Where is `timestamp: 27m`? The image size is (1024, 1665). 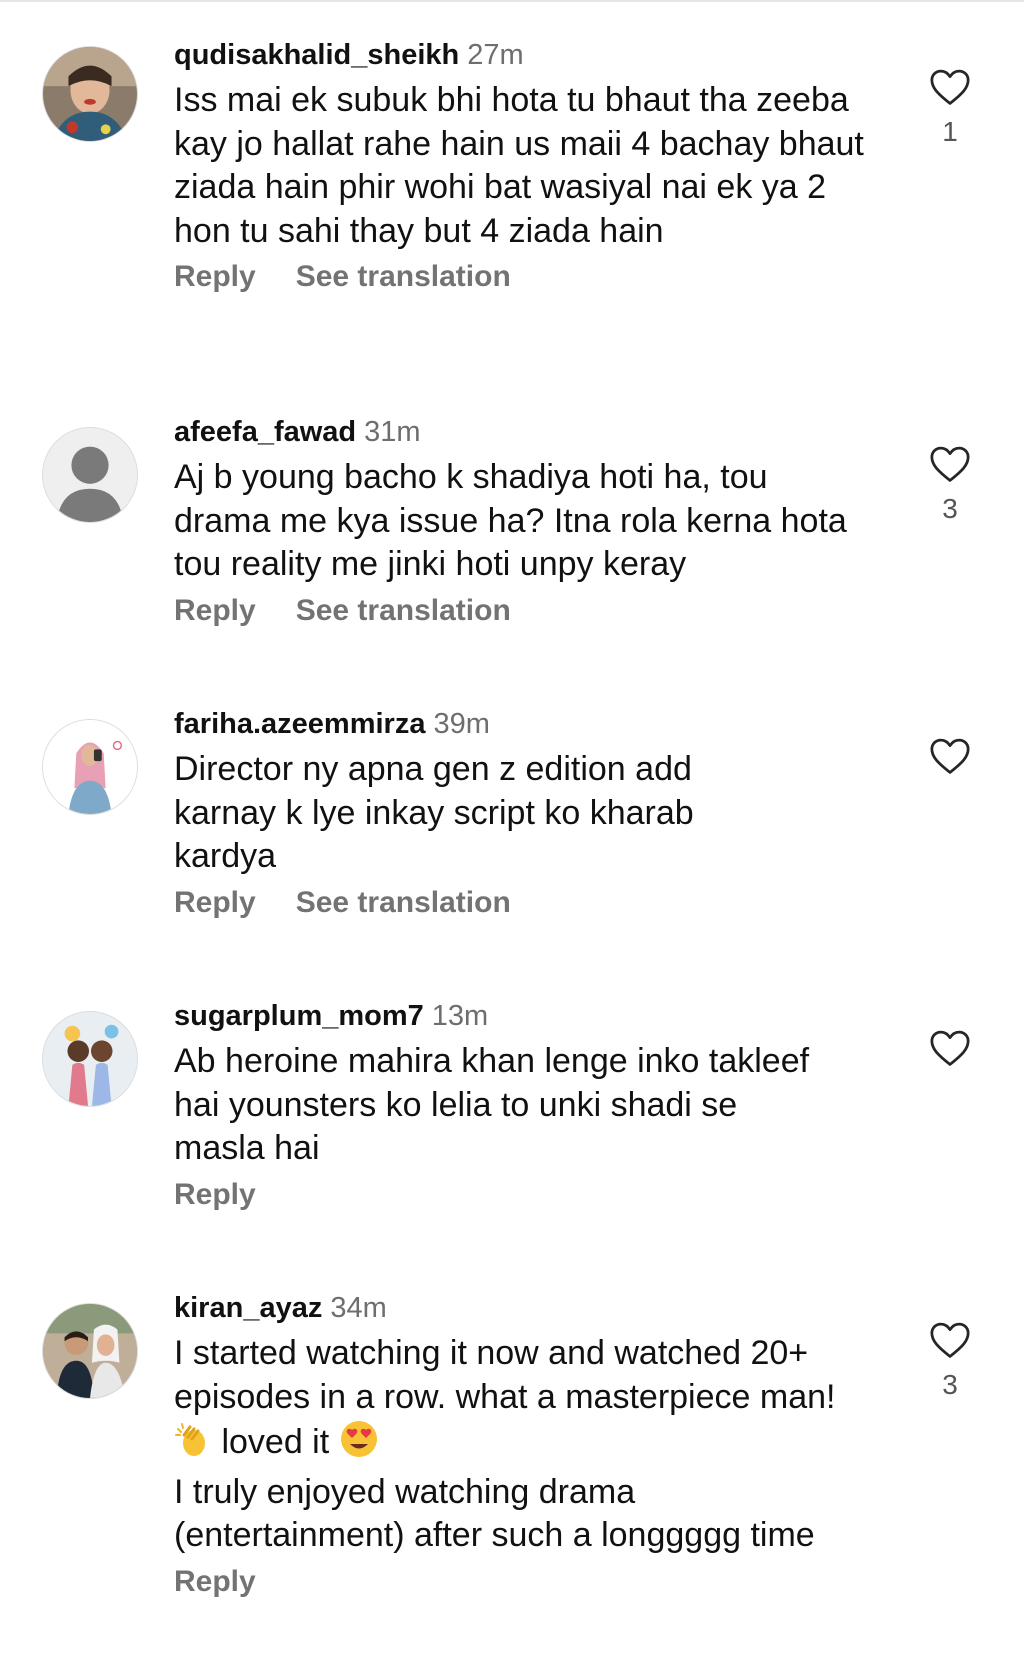
timestamp: 27m is located at coordinates (495, 55).